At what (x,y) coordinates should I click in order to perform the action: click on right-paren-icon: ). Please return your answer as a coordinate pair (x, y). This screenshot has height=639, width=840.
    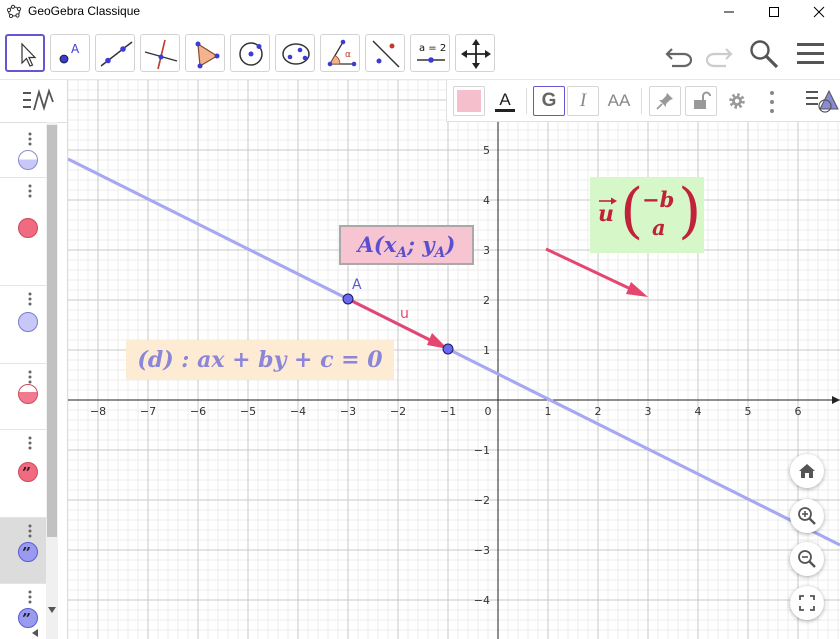
    Looking at the image, I should click on (690, 211).